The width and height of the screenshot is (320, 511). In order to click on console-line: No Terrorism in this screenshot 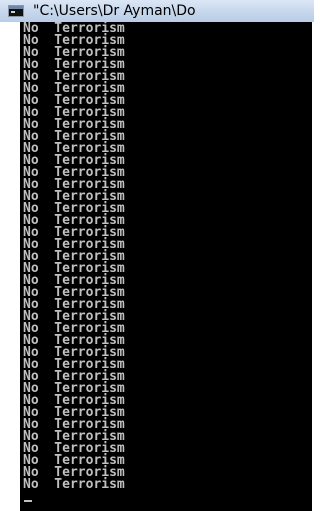, I will do `click(74, 484)`.